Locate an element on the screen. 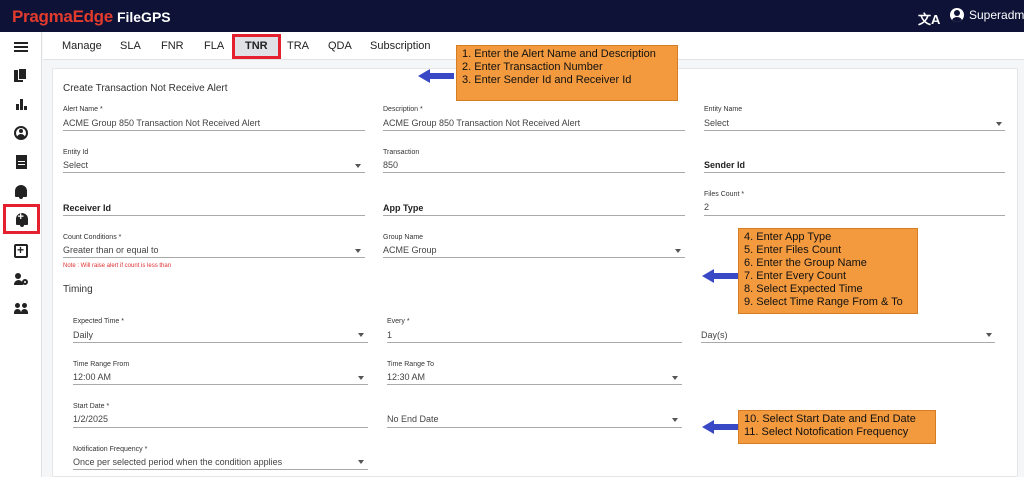 The width and height of the screenshot is (1024, 477). time-range-to-label: Time Range To is located at coordinates (411, 364).